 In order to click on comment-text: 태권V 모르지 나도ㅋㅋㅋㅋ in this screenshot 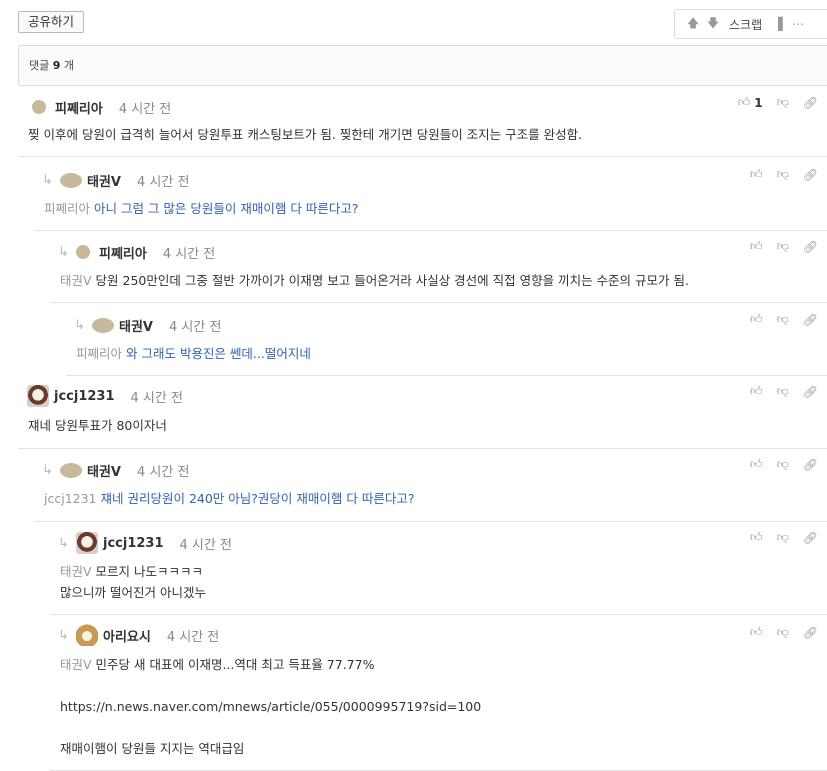, I will do `click(131, 572)`.